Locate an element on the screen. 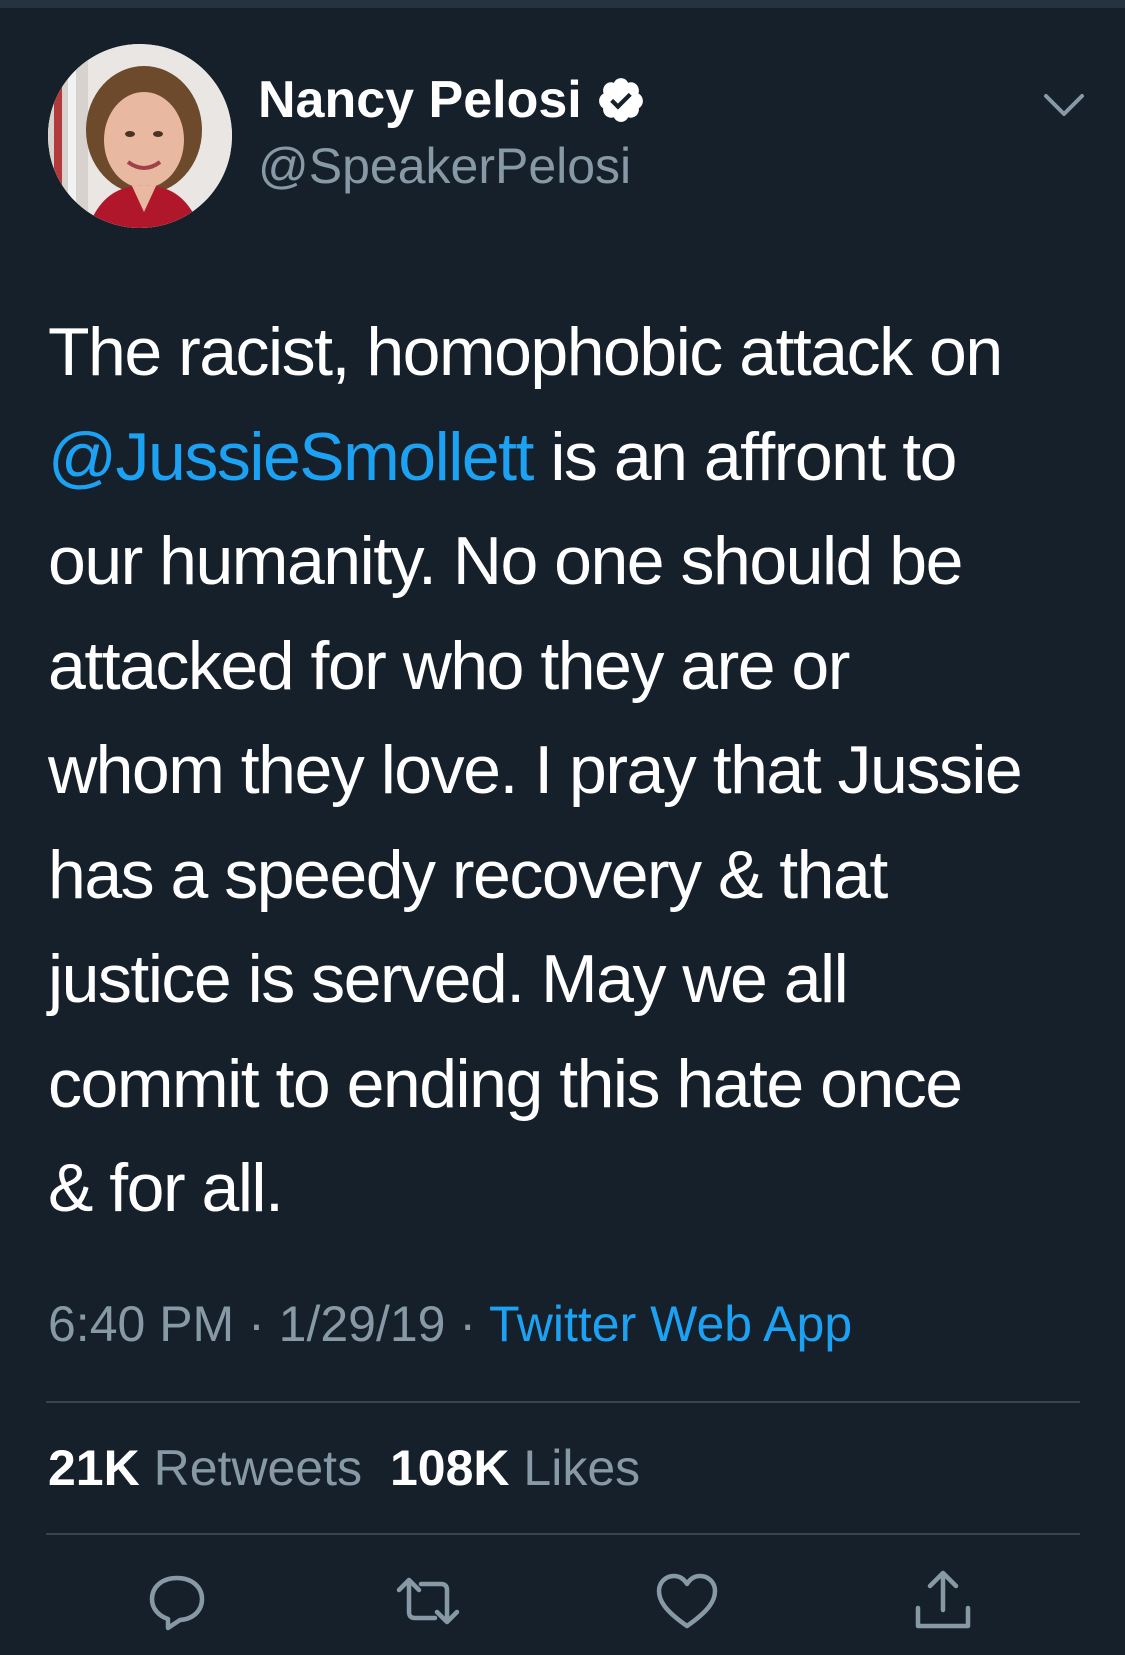 Image resolution: width=1125 pixels, height=1655 pixels. heart-icon is located at coordinates (687, 1601).